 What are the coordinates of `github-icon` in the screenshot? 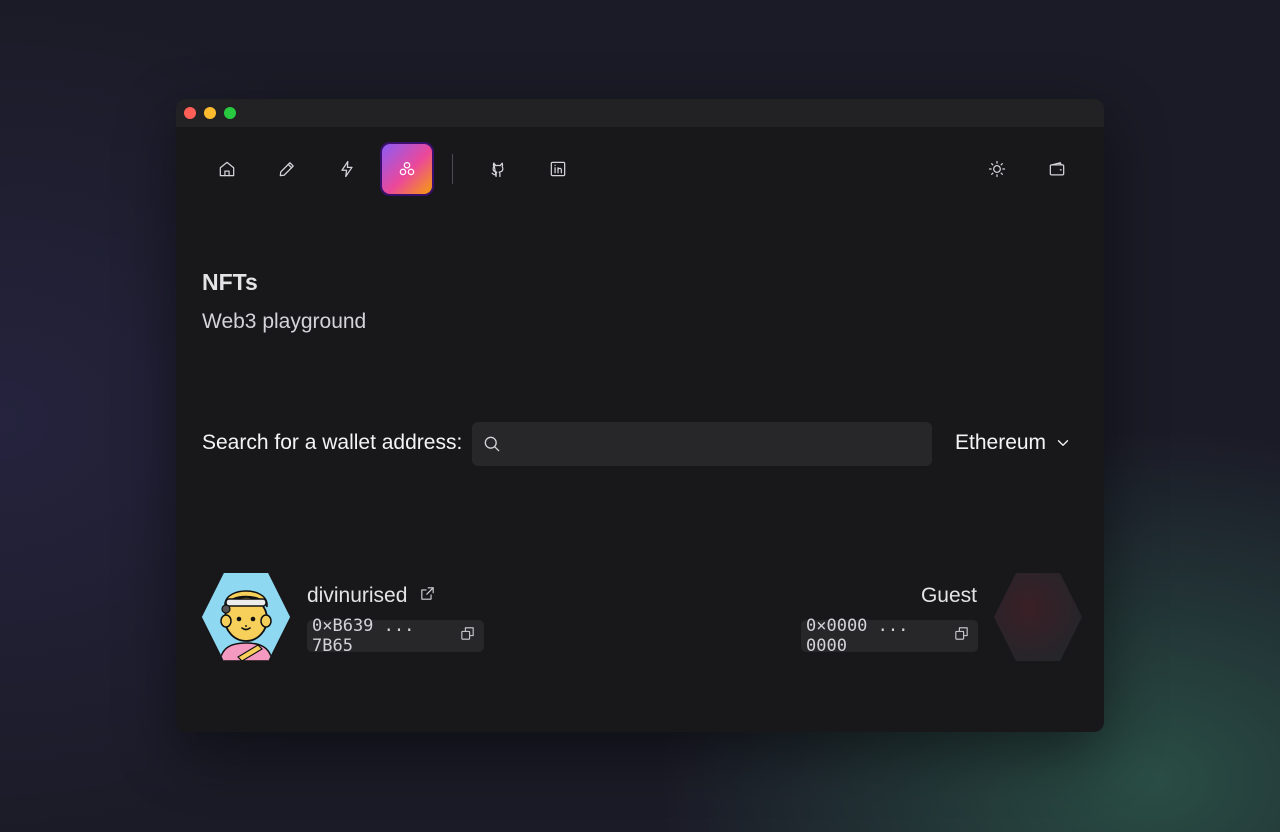 It's located at (497, 170).